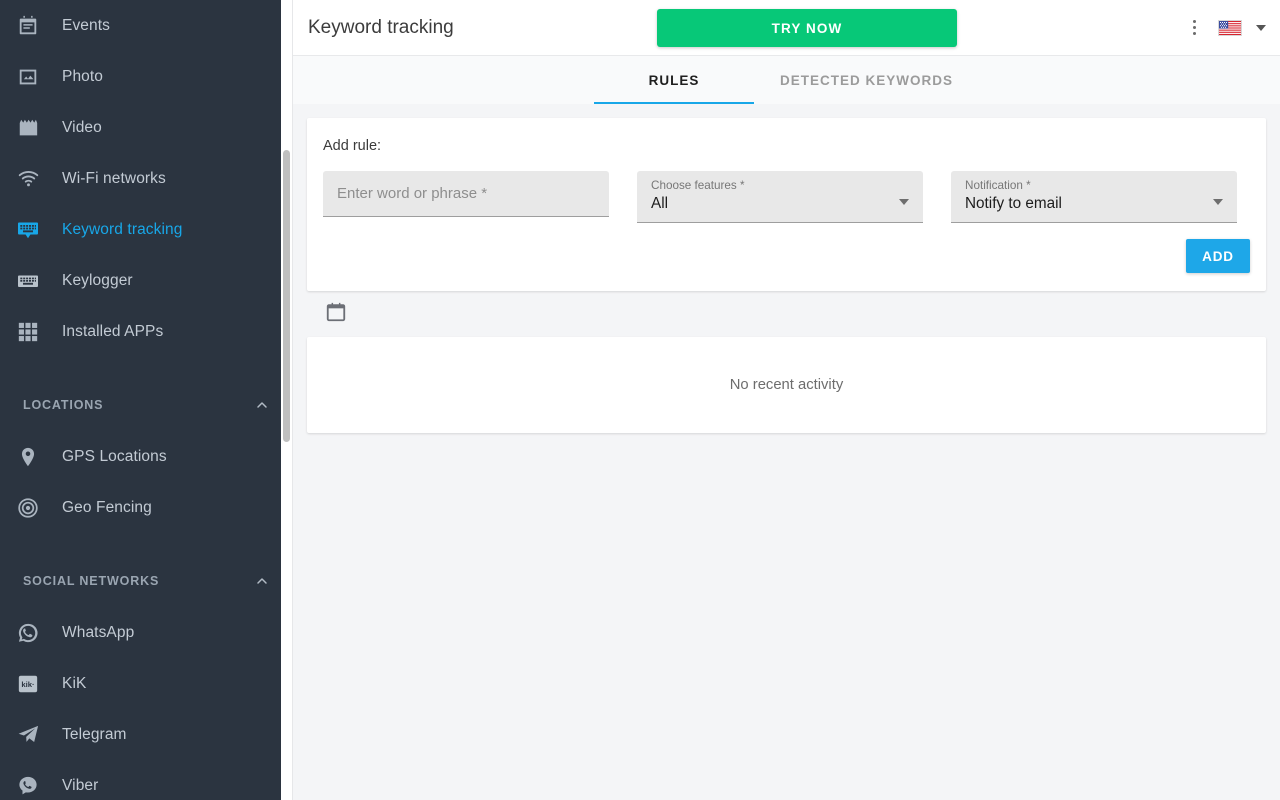  What do you see at coordinates (63, 405) in the screenshot?
I see `sidebar-section-title: LOCATIONS` at bounding box center [63, 405].